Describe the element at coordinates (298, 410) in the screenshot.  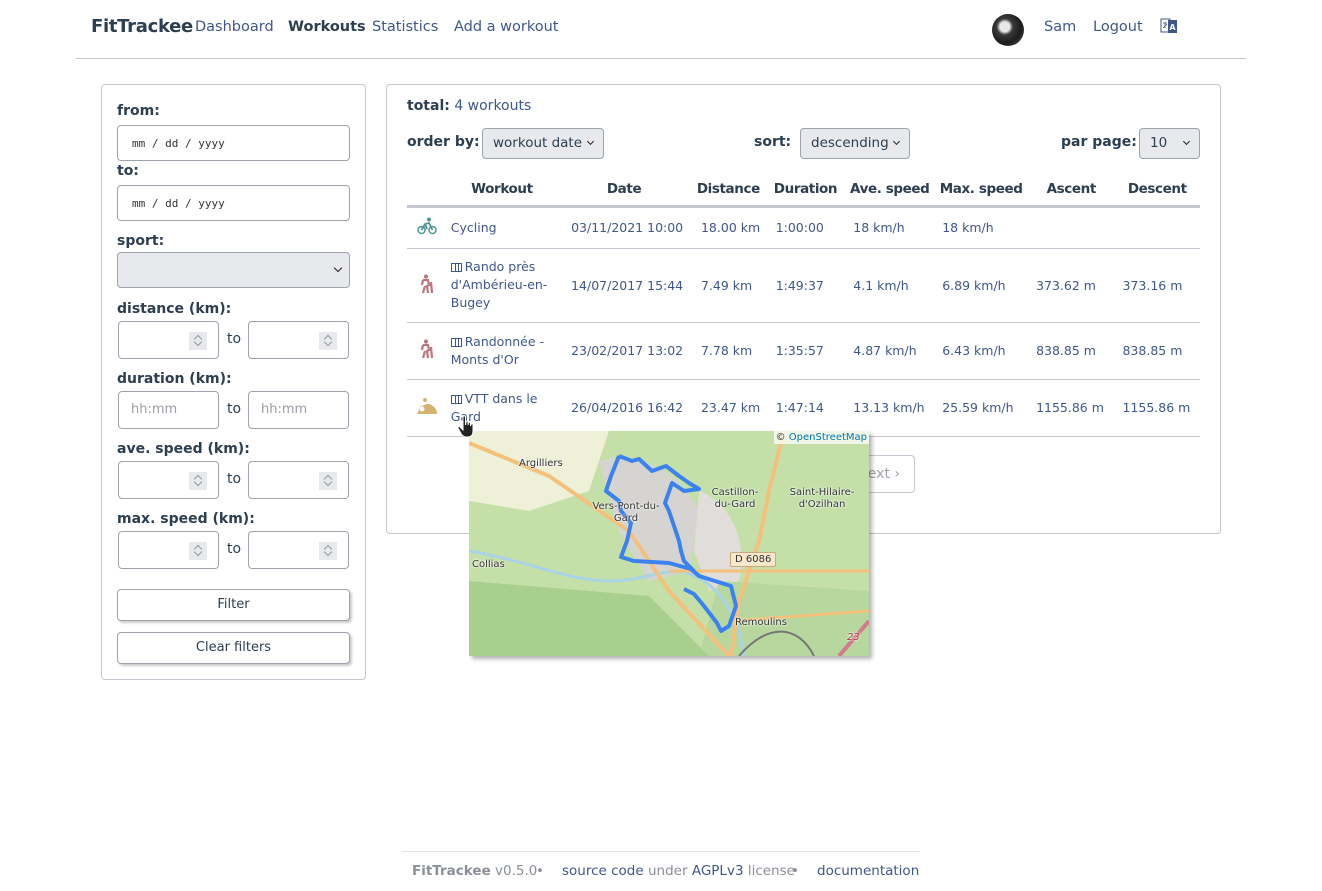
I see `duration-to-input: hh:mm` at that location.